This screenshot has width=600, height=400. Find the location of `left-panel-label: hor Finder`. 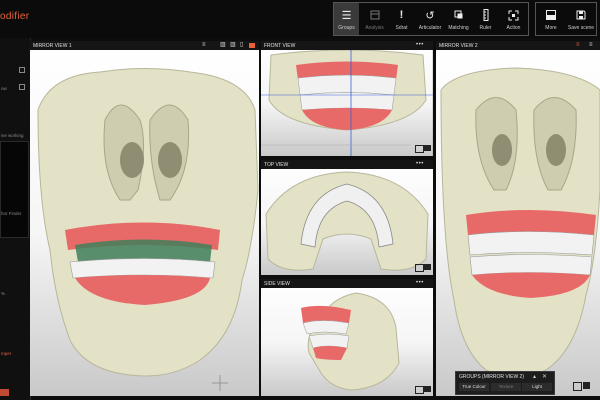

left-panel-label: hor Finder is located at coordinates (11, 213).